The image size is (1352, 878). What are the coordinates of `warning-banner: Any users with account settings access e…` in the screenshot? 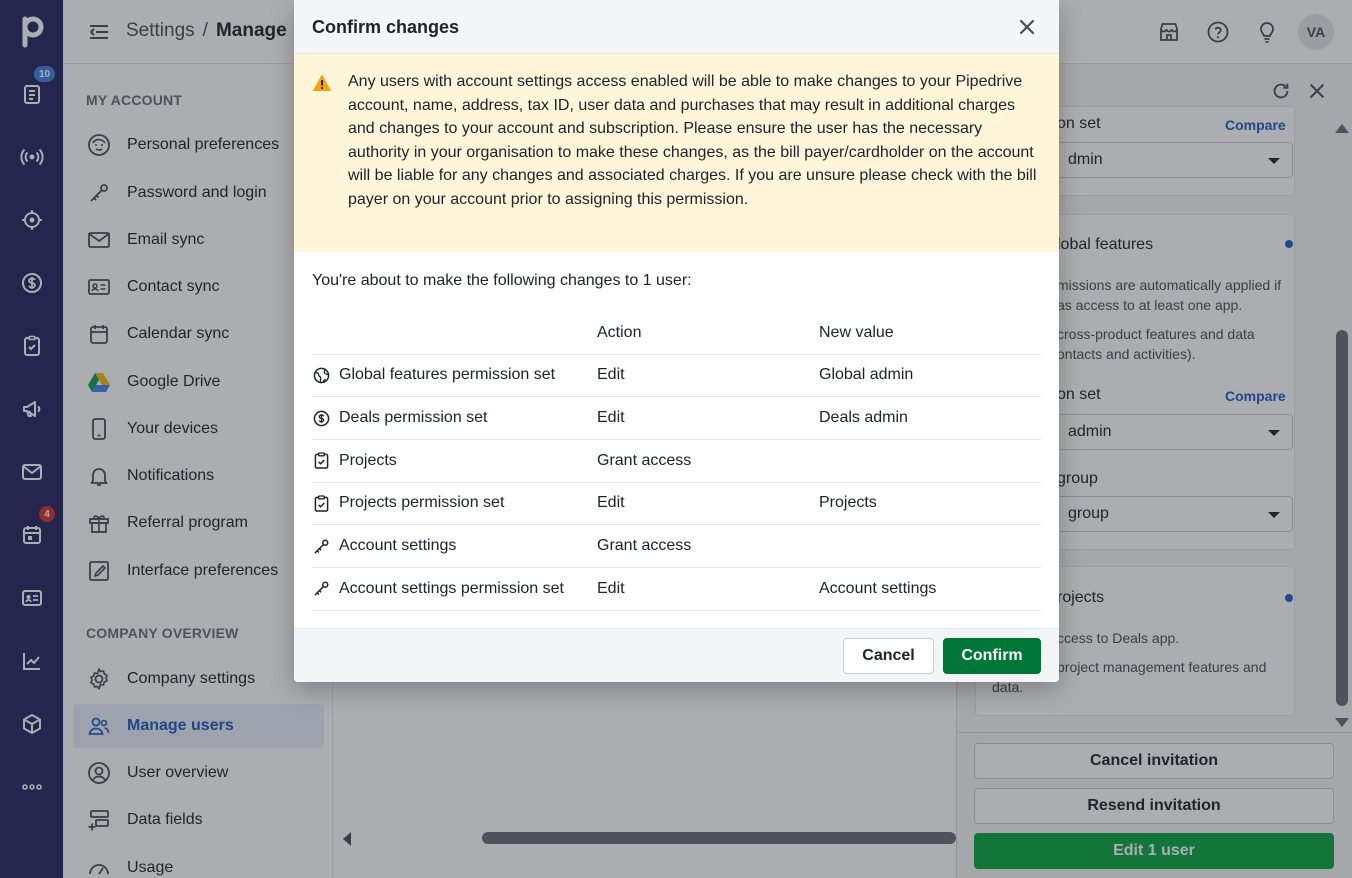 It's located at (676, 153).